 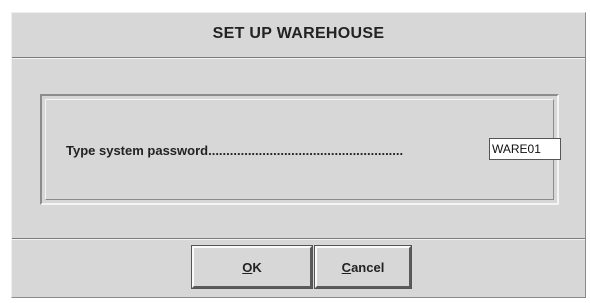 I want to click on dialog-title-bar: SET UP WAREHOUSE, so click(x=298, y=34).